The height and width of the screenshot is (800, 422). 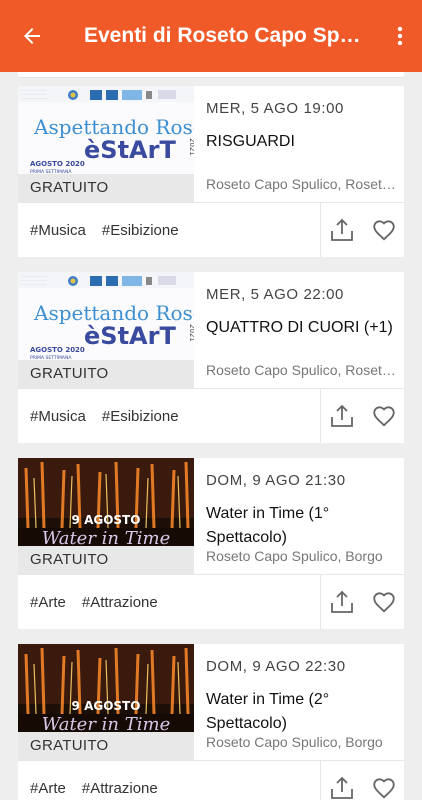 I want to click on back-button, so click(x=32, y=36).